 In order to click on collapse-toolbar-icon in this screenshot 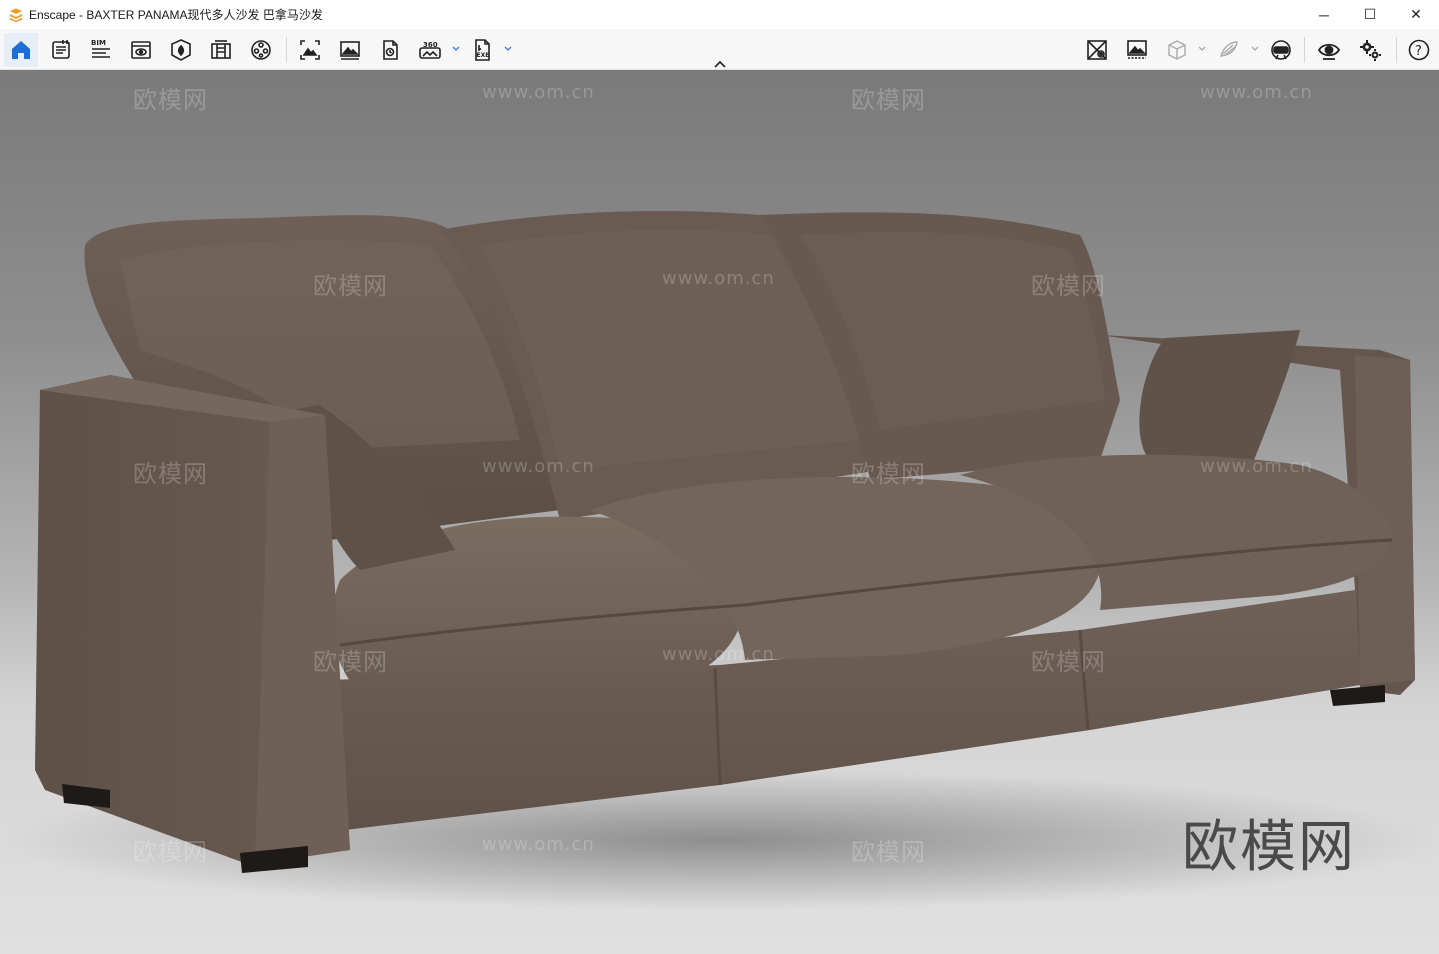, I will do `click(720, 65)`.